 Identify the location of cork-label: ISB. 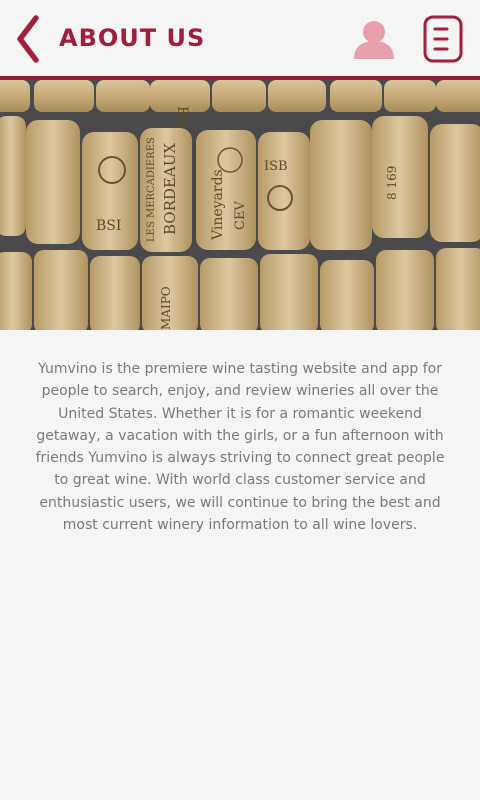
(276, 166).